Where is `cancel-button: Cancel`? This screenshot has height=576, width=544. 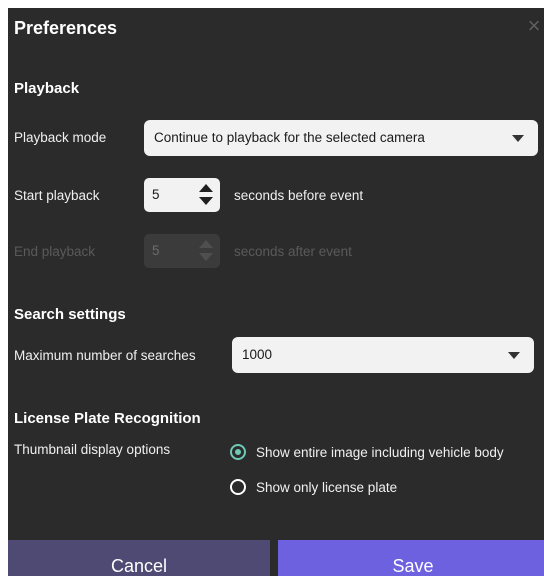
cancel-button: Cancel is located at coordinates (139, 558).